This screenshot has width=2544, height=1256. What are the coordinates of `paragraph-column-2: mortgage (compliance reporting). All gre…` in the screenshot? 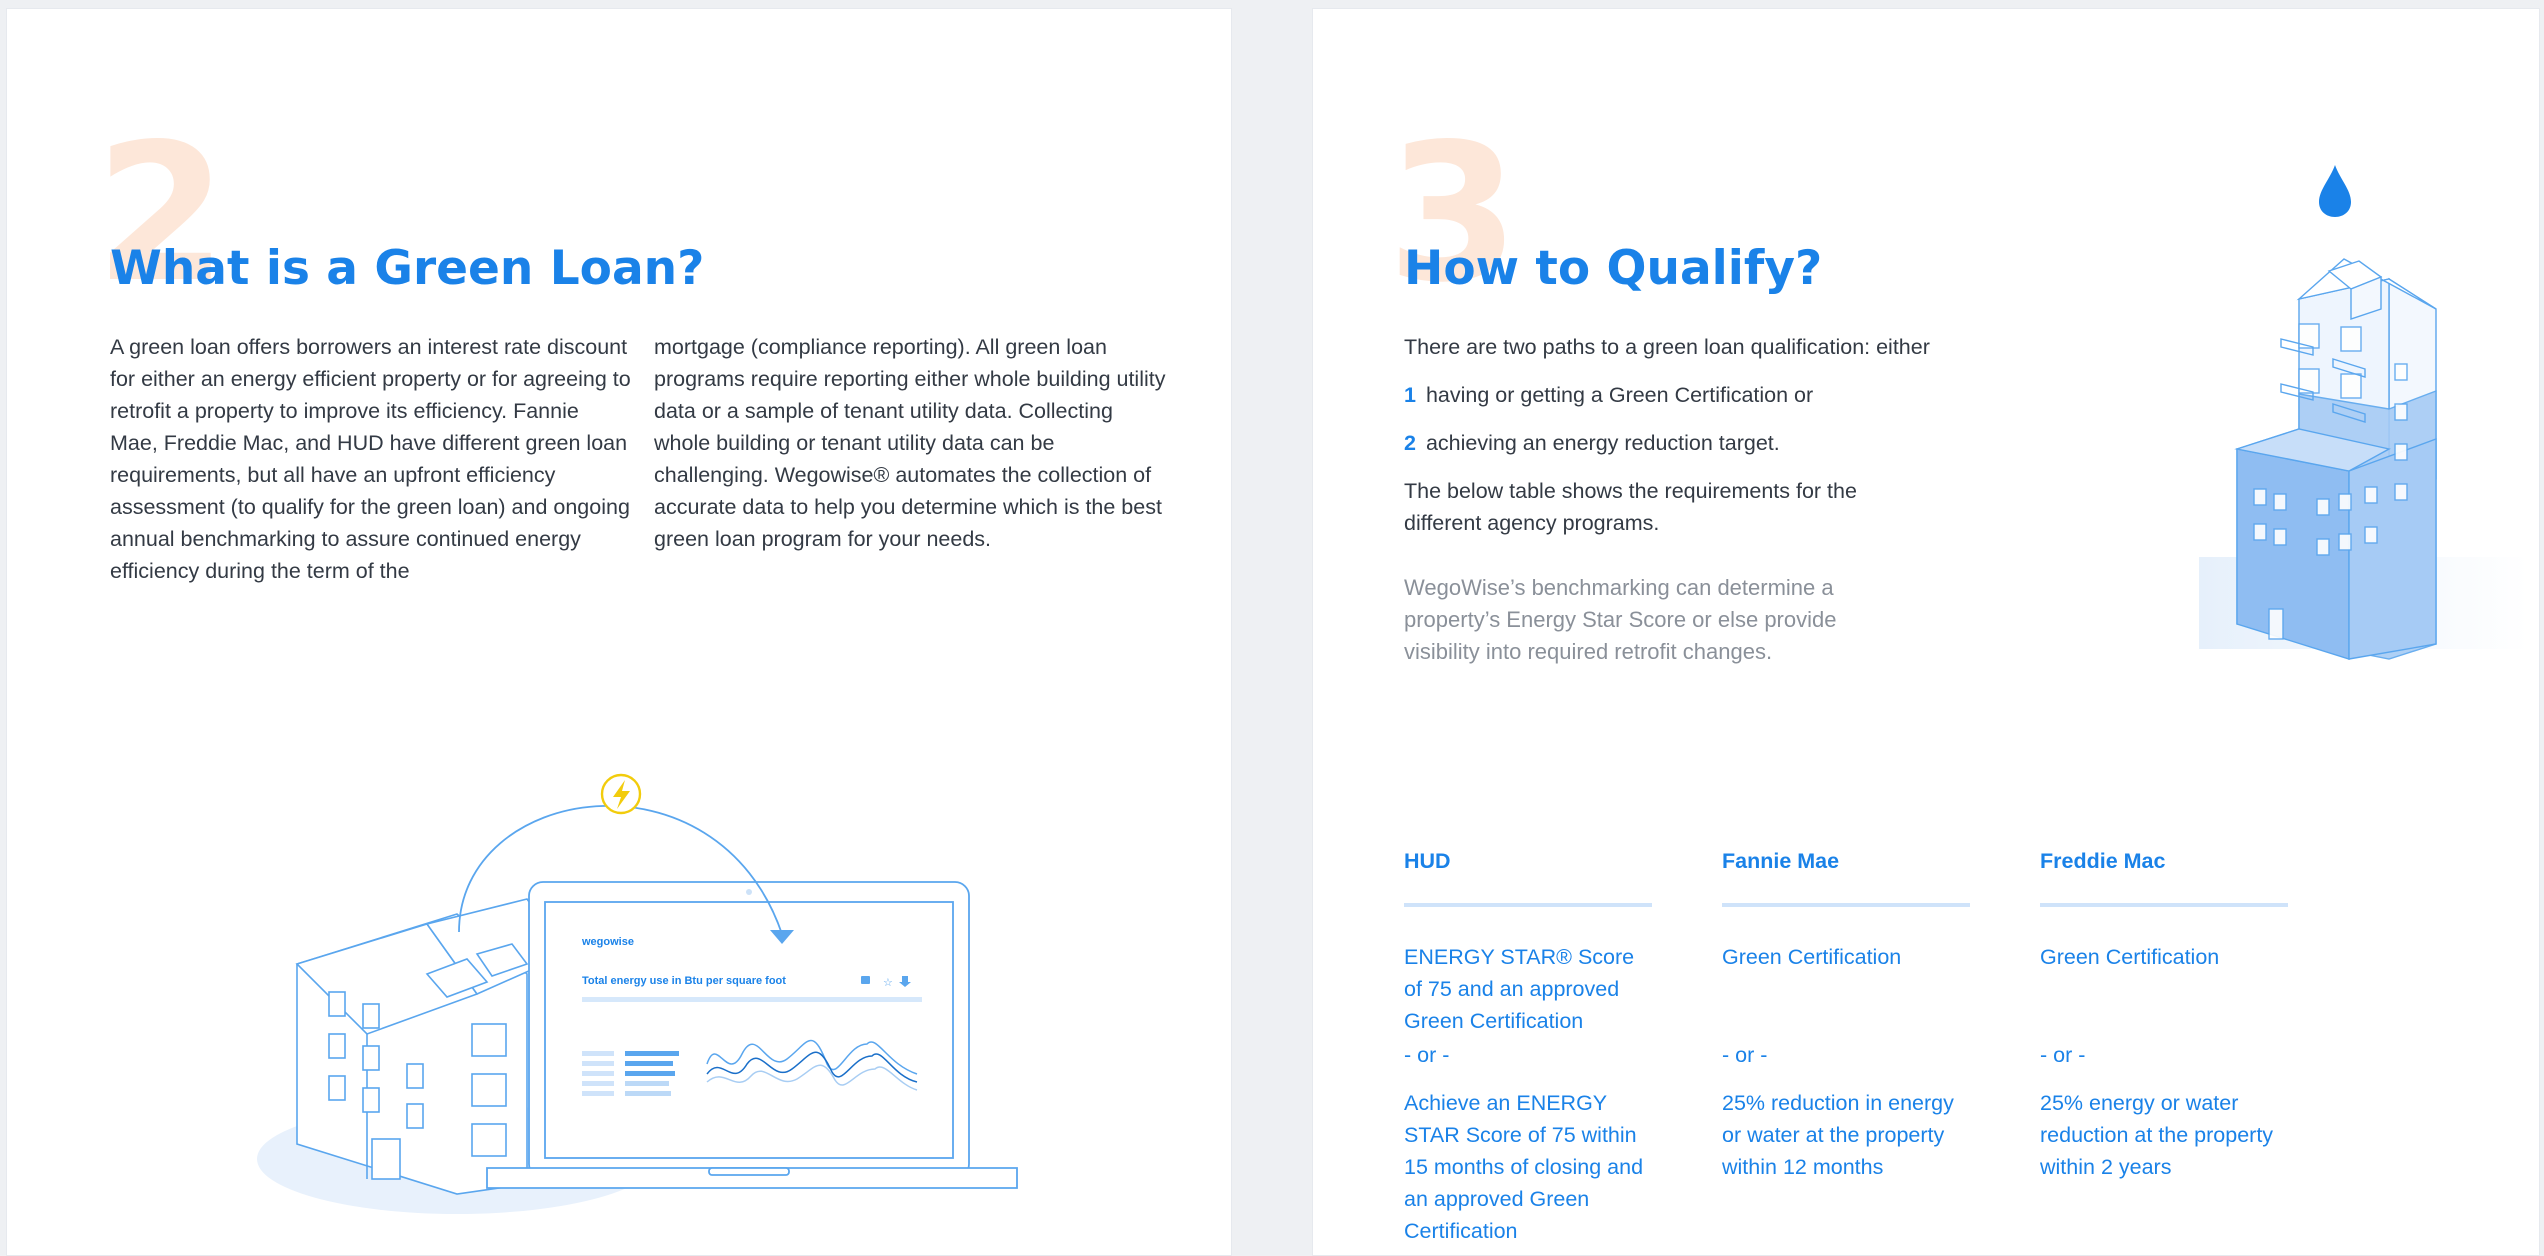 It's located at (914, 443).